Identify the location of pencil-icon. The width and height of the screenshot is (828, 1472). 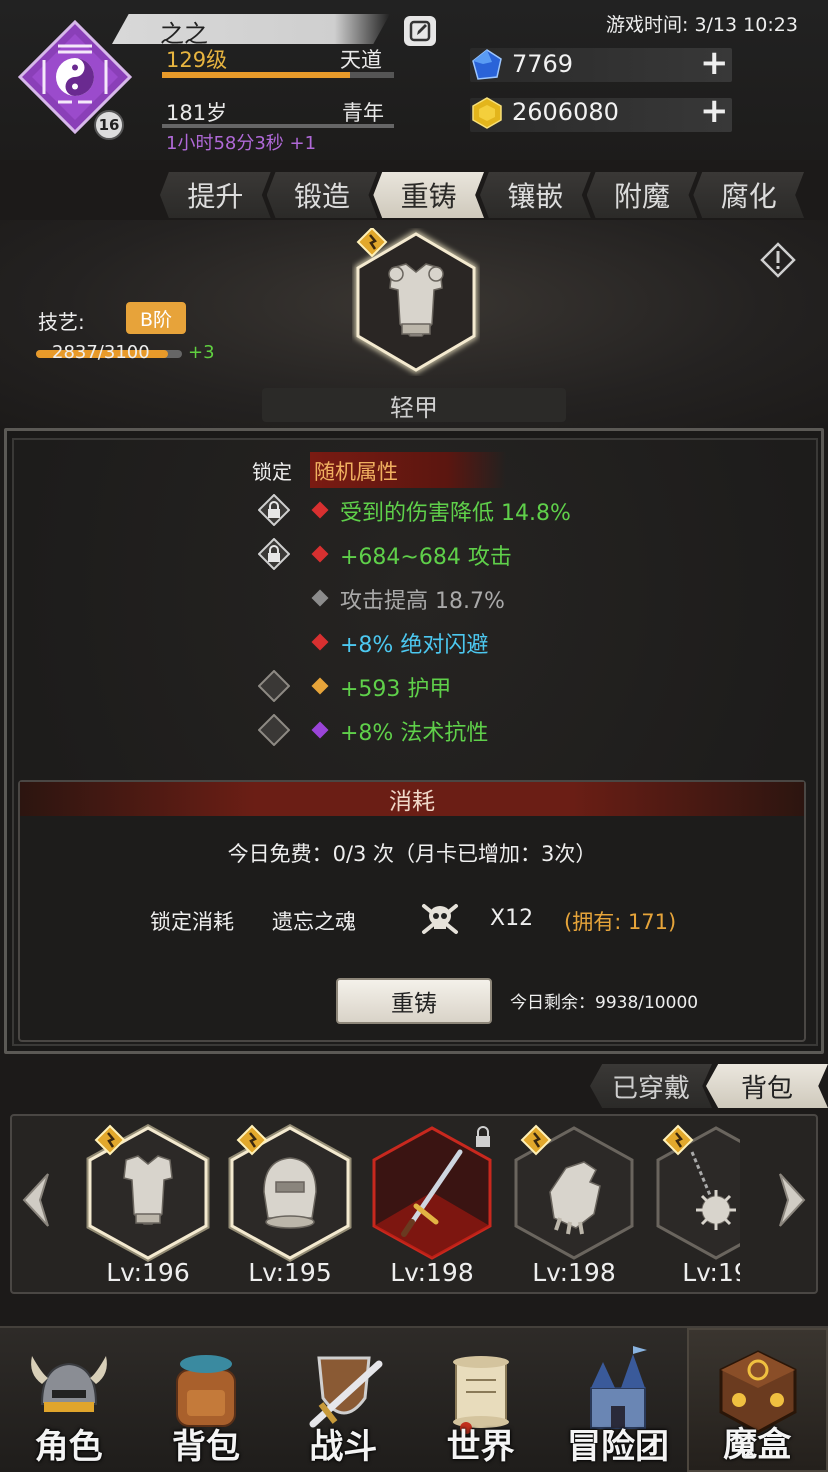
(420, 31).